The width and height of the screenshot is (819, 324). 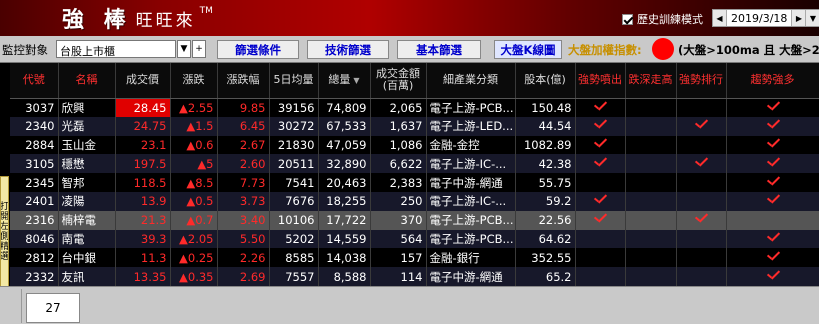 I want to click on cell-turnover: 2,383, so click(x=398, y=182).